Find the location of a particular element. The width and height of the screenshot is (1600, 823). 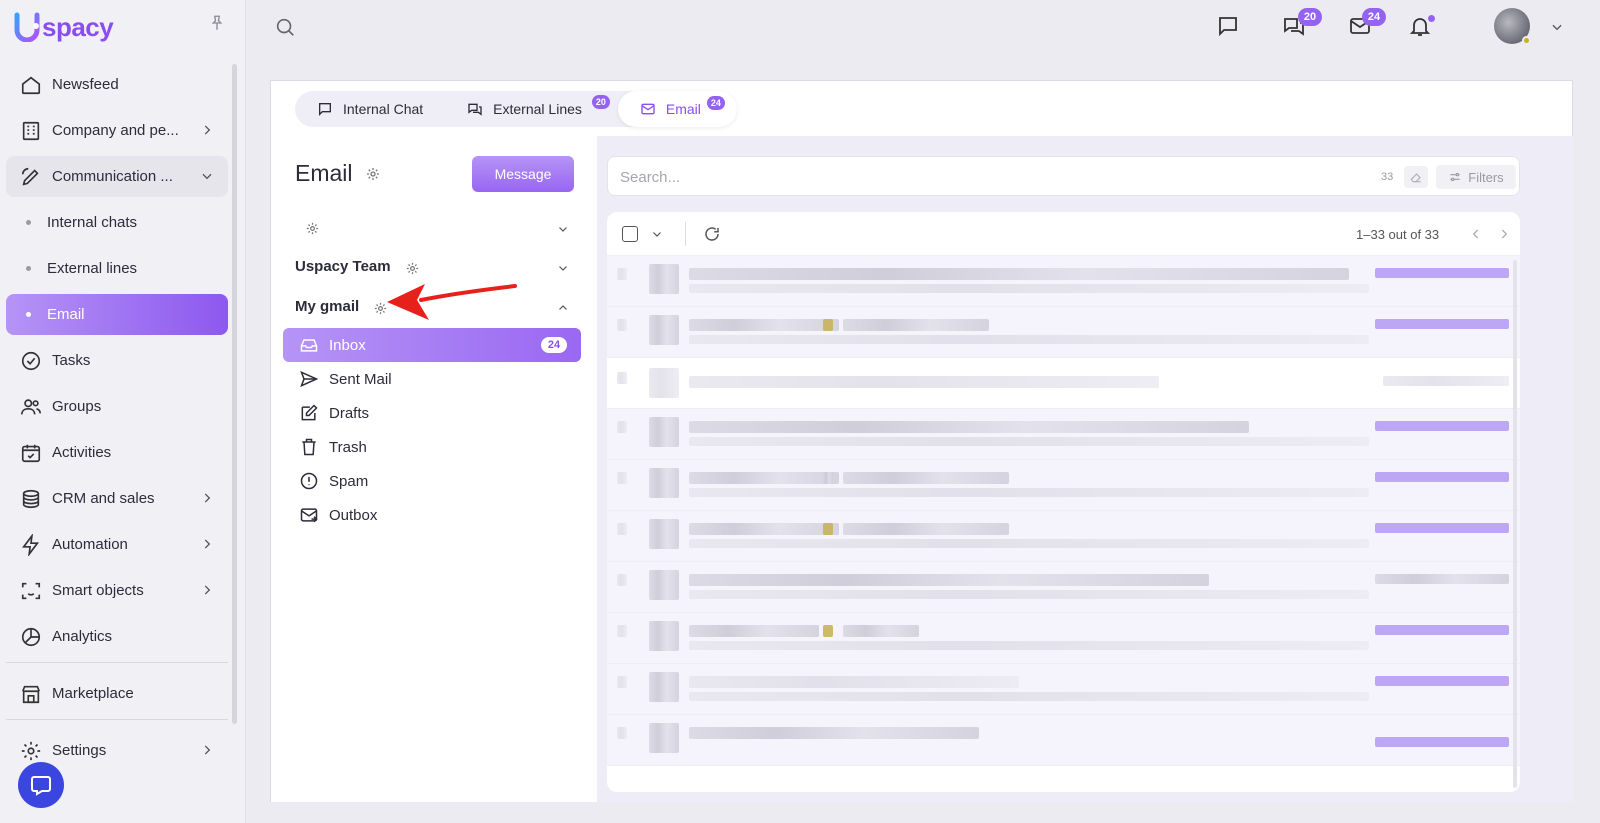

redacted-flag is located at coordinates (828, 325).